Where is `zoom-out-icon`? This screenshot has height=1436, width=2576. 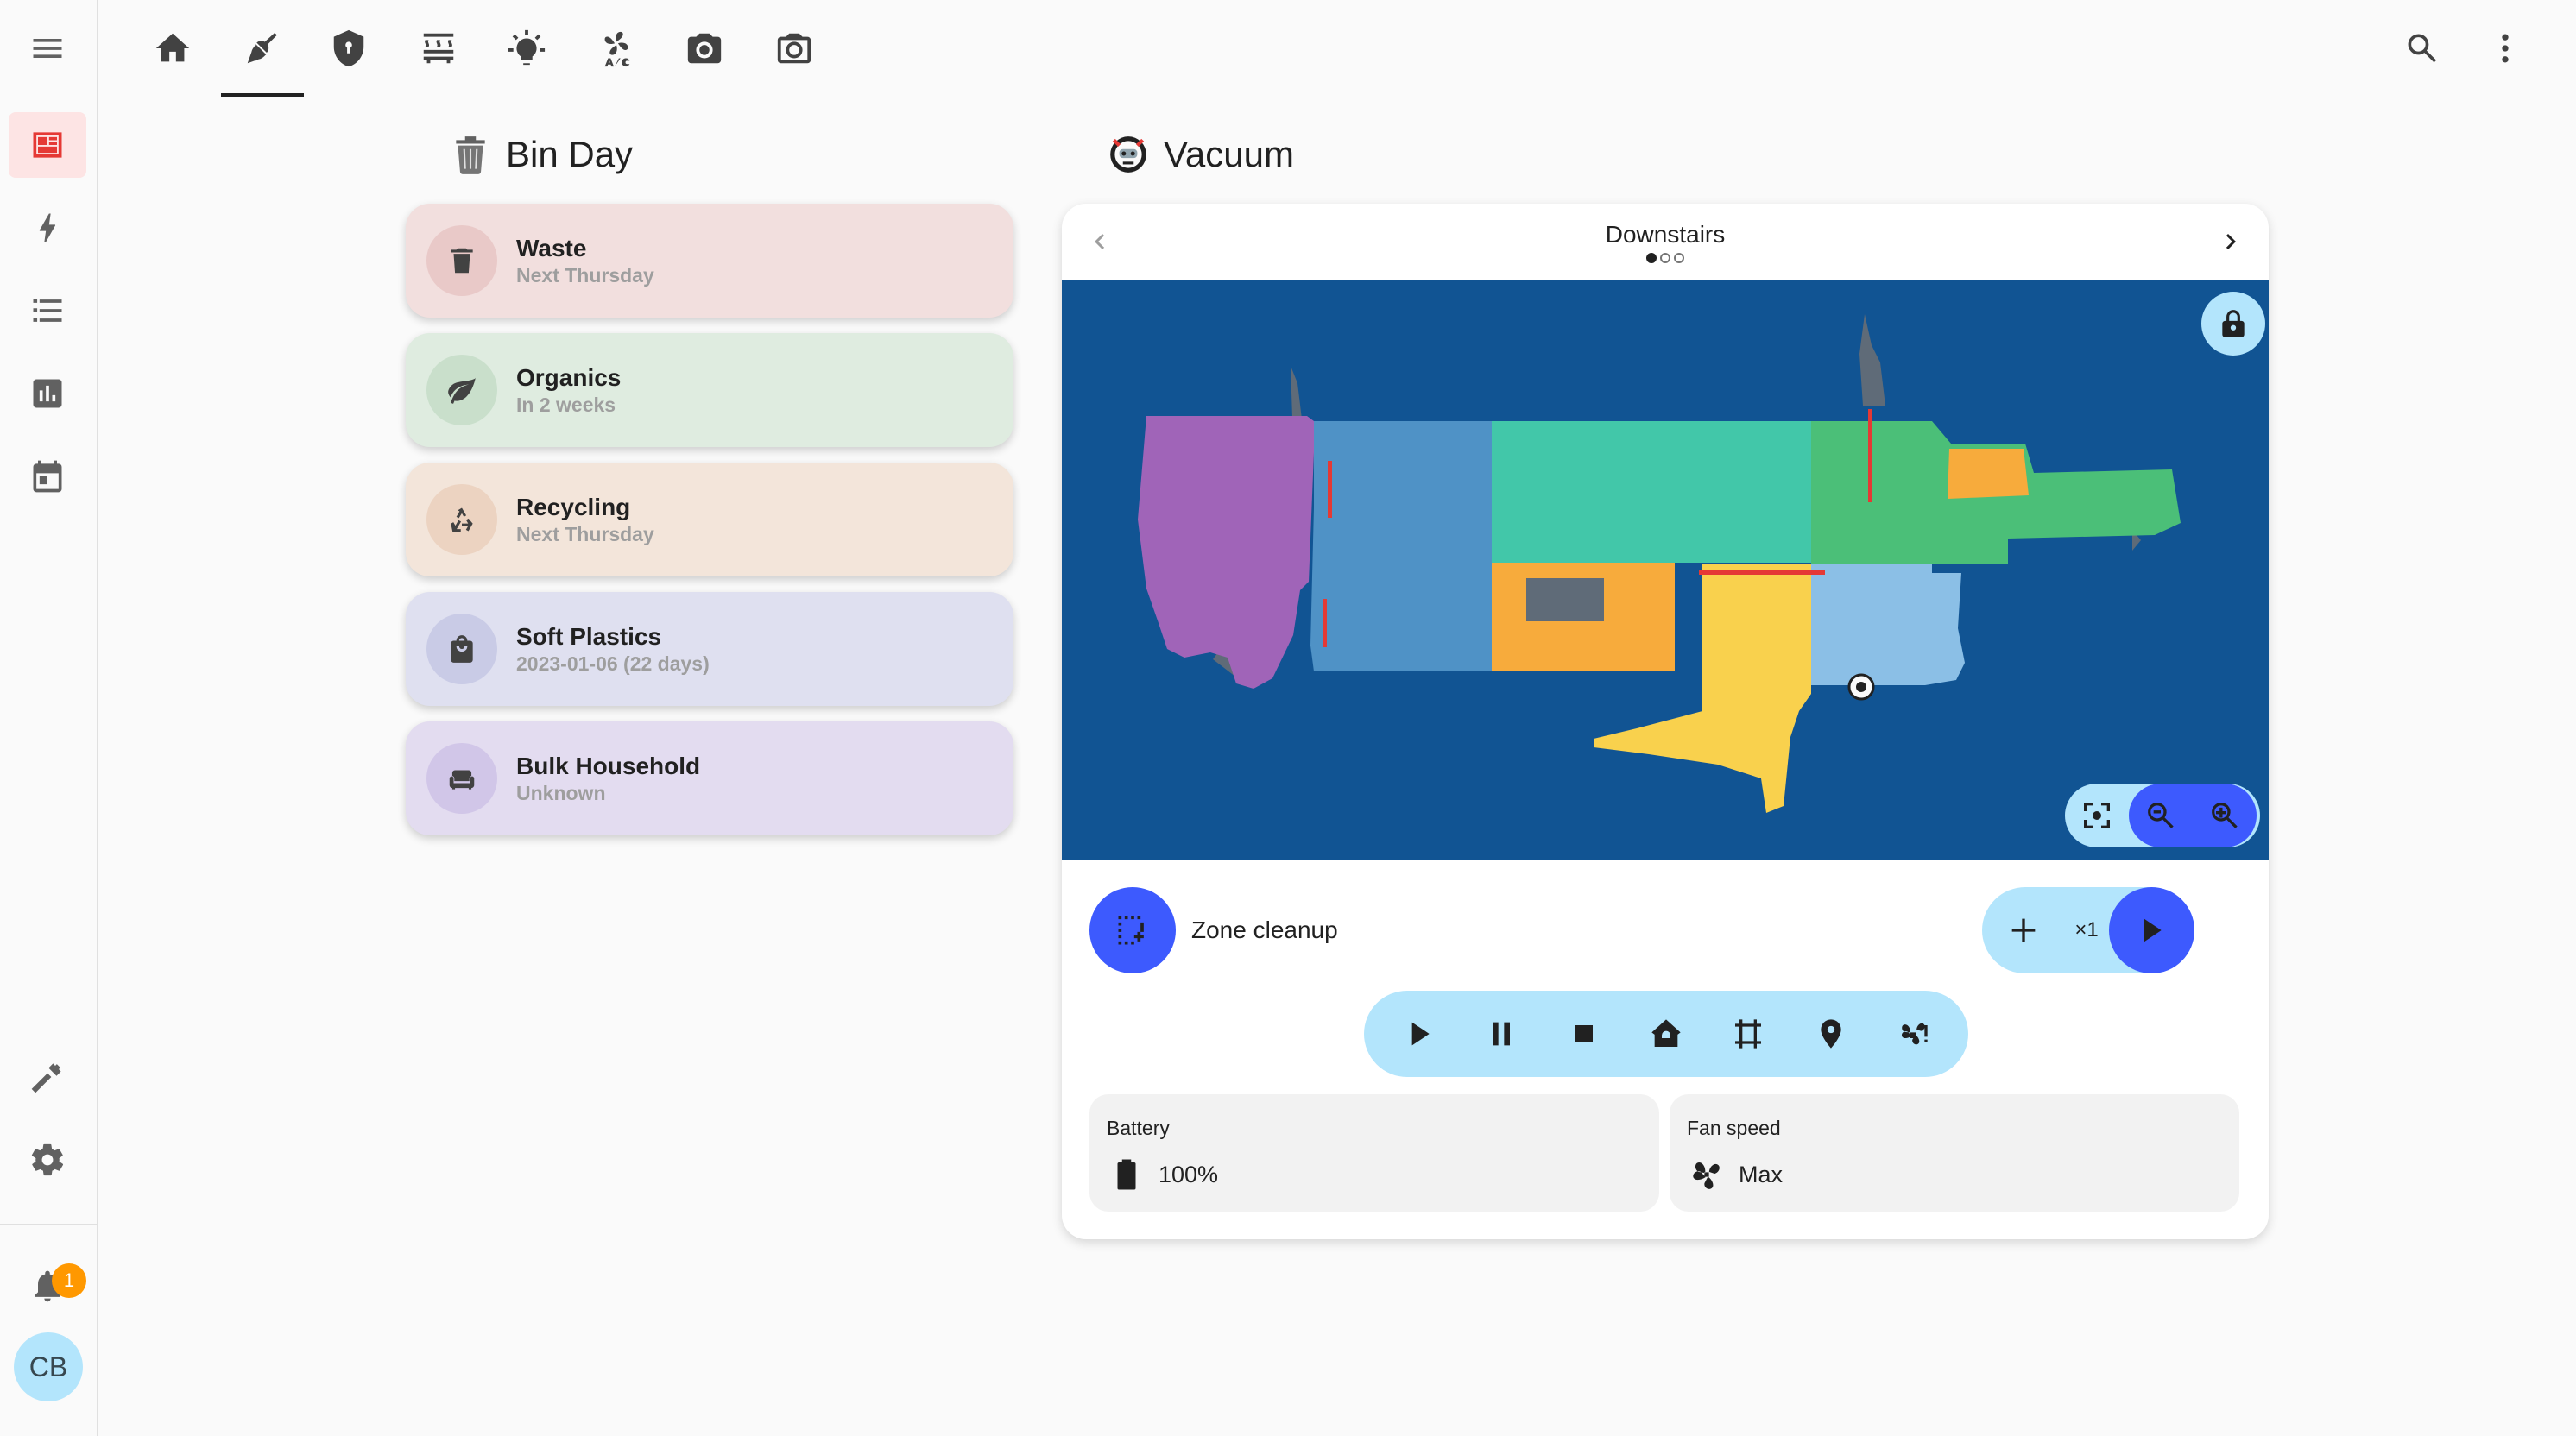 zoom-out-icon is located at coordinates (2161, 815).